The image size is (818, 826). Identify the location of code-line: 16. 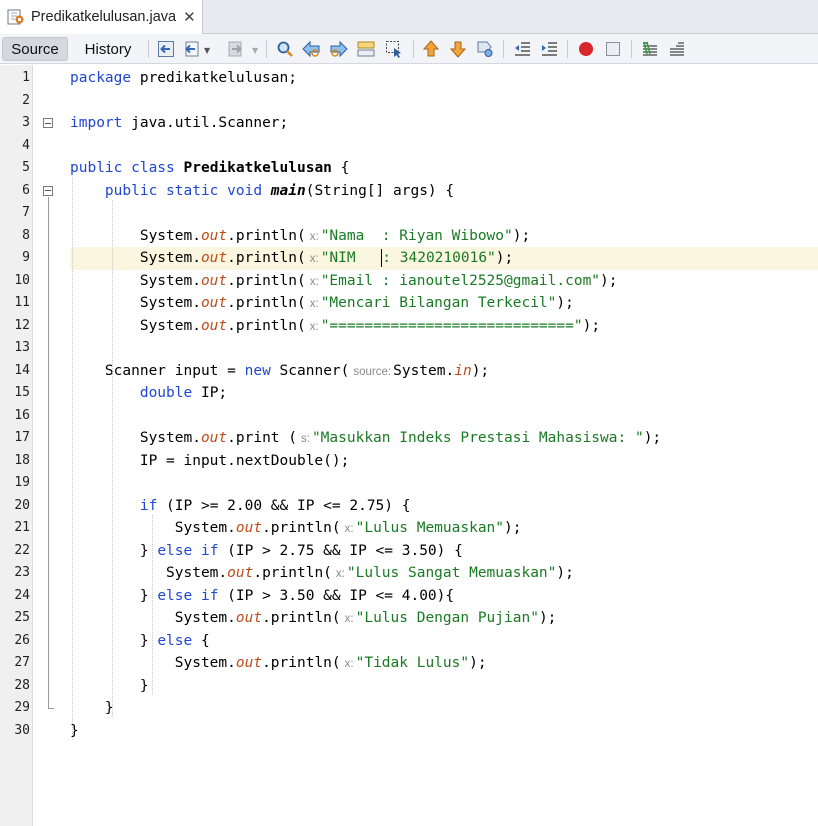
(409, 416).